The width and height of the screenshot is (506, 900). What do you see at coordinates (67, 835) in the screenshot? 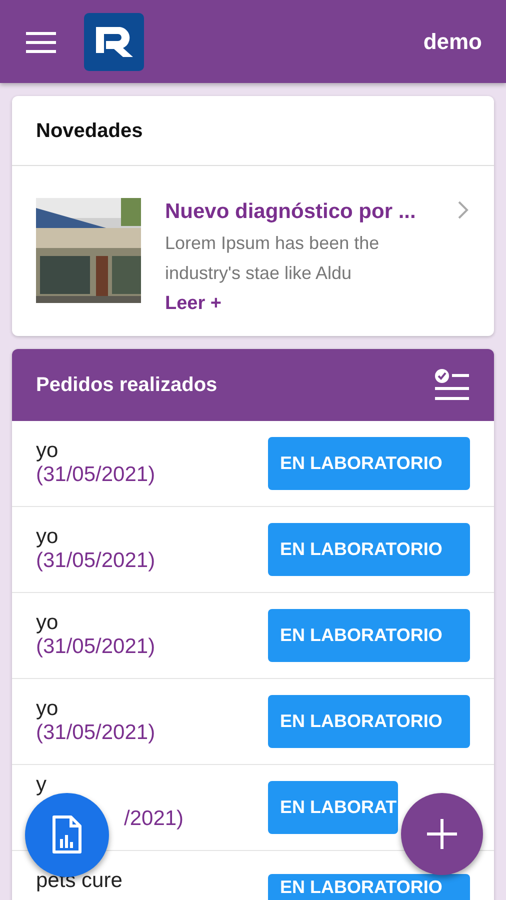
I see `report-chart-icon` at bounding box center [67, 835].